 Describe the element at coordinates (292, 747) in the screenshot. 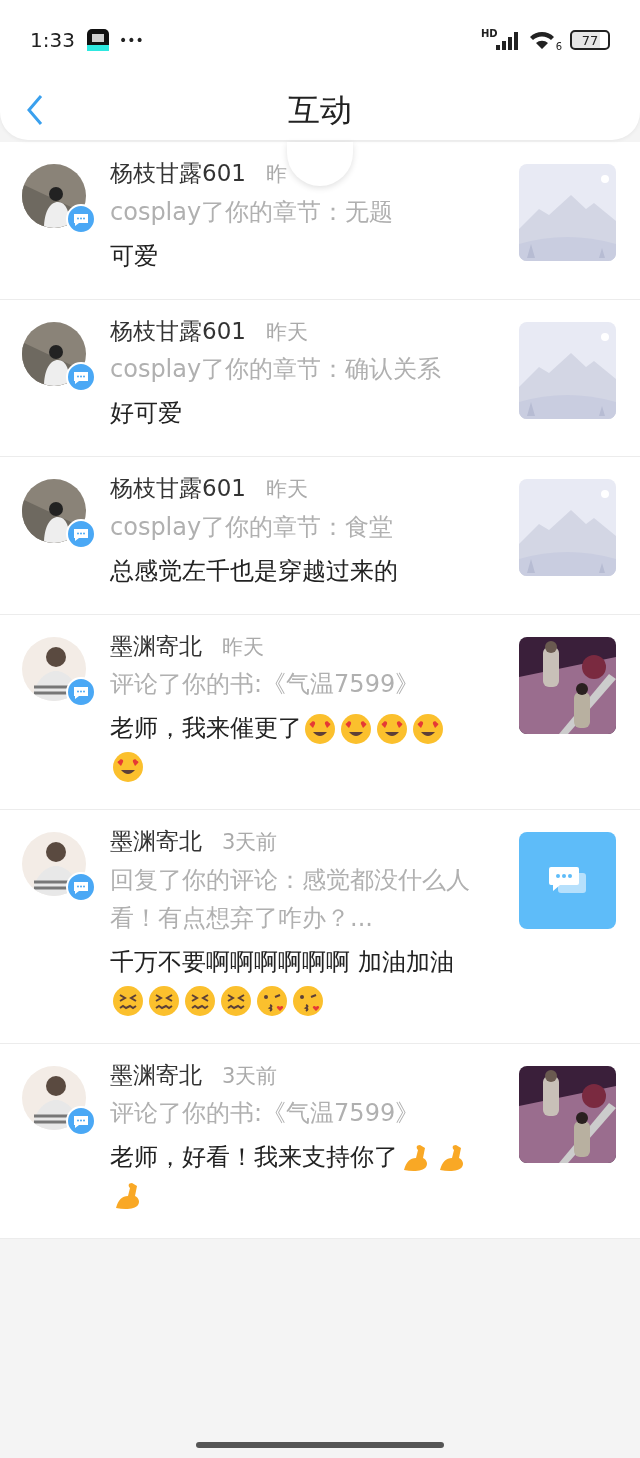

I see `comment-text: 老师，我来催更了` at that location.